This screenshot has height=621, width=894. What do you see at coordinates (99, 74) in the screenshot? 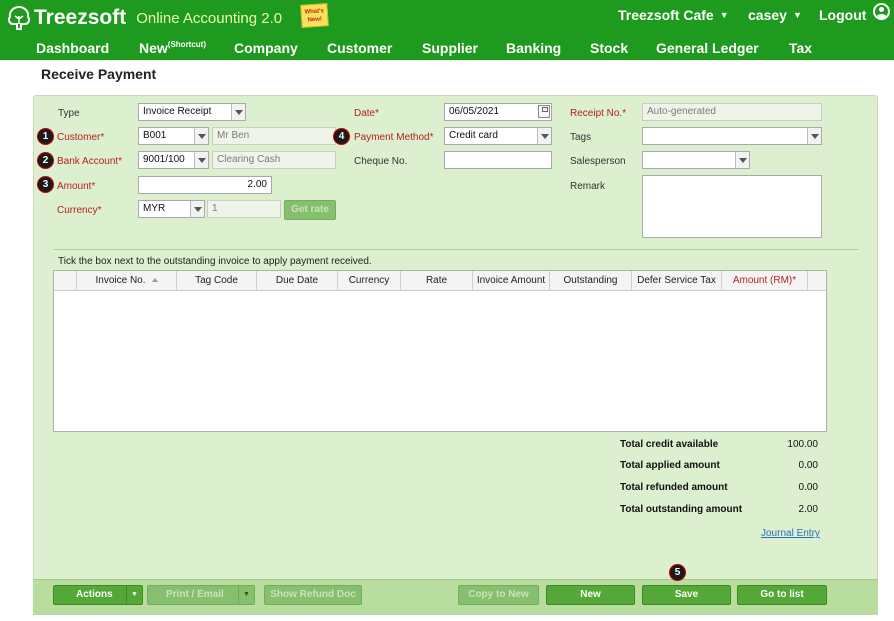
I see `page-title: Receive Payment` at bounding box center [99, 74].